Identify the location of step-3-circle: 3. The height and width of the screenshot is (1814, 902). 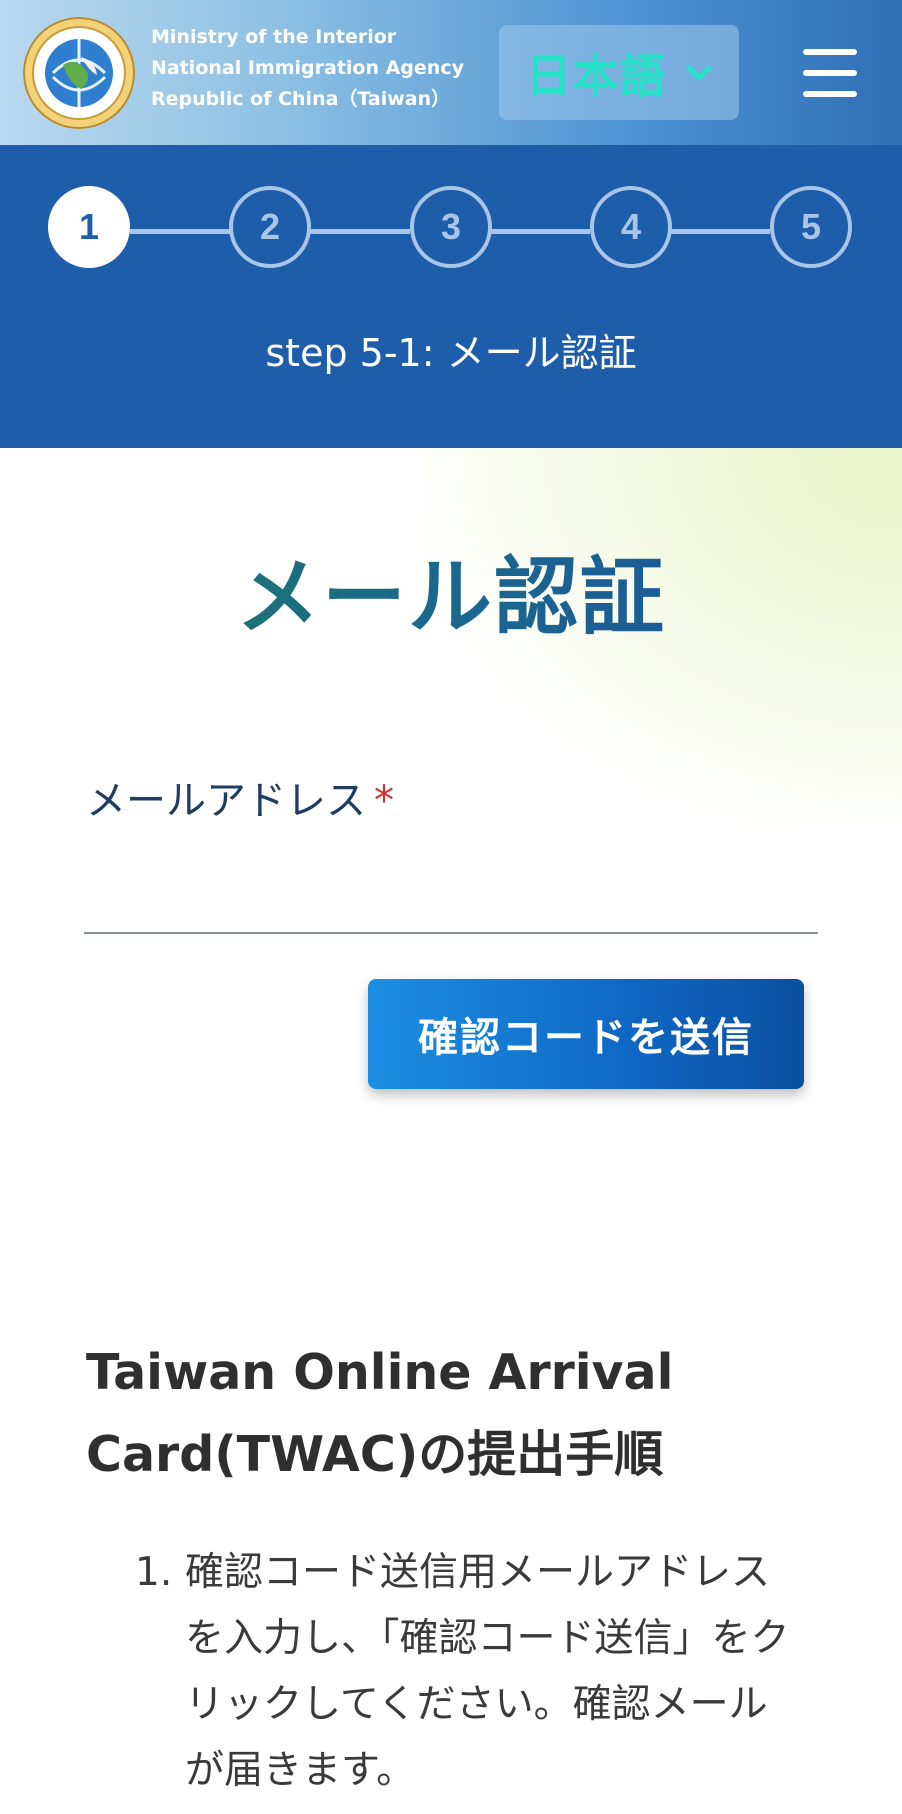
(451, 227).